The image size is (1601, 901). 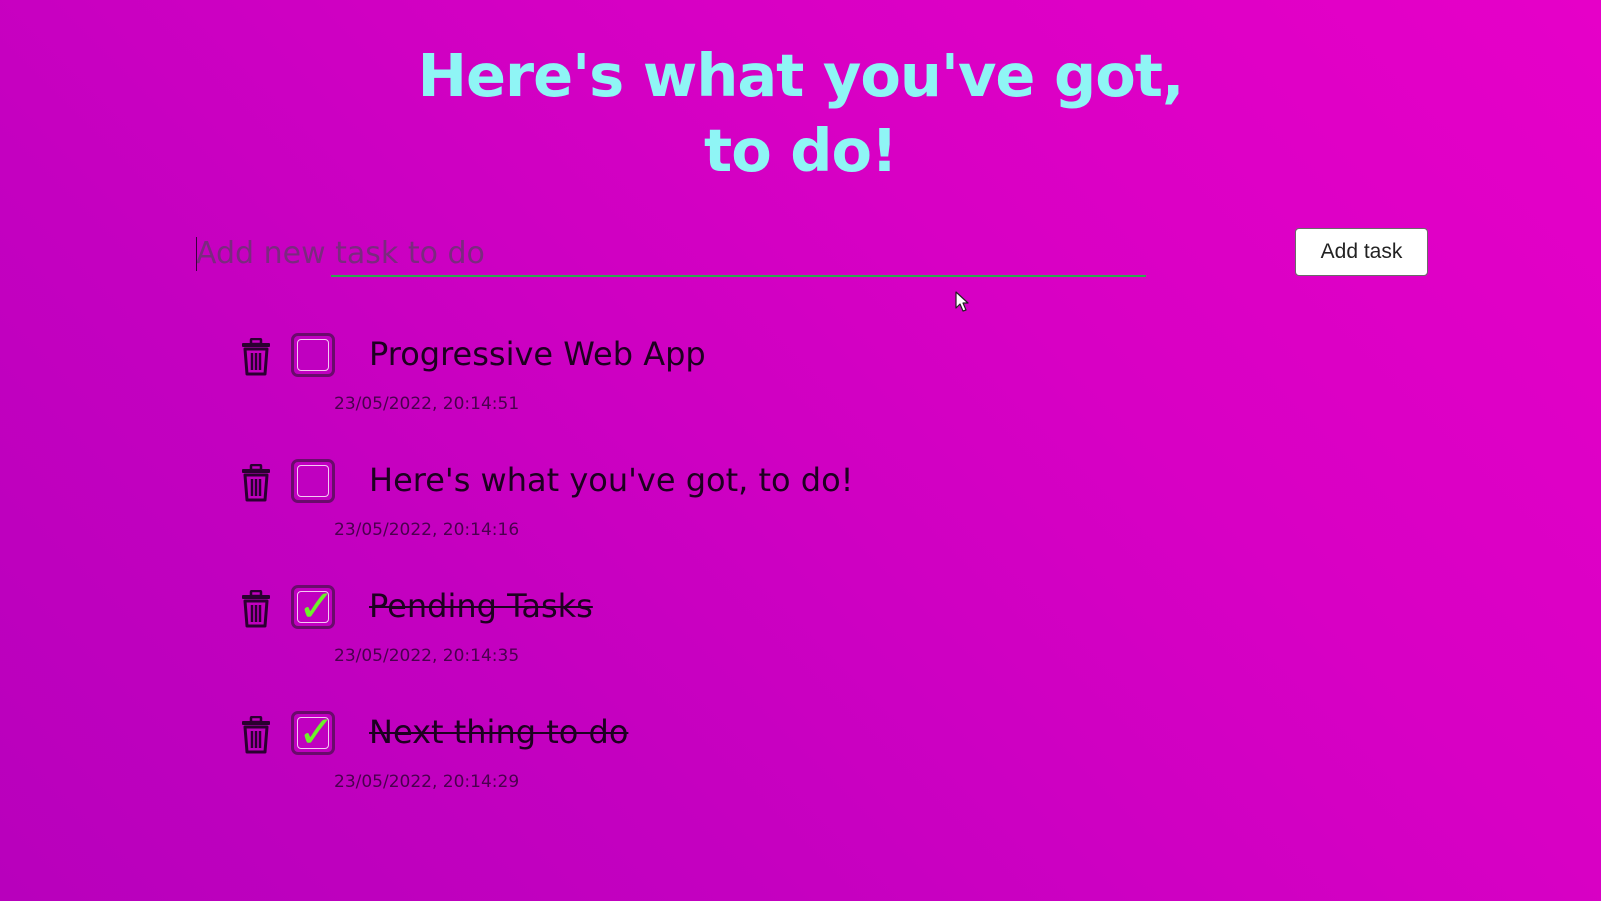 What do you see at coordinates (1361, 252) in the screenshot?
I see `add-task-button: Add task` at bounding box center [1361, 252].